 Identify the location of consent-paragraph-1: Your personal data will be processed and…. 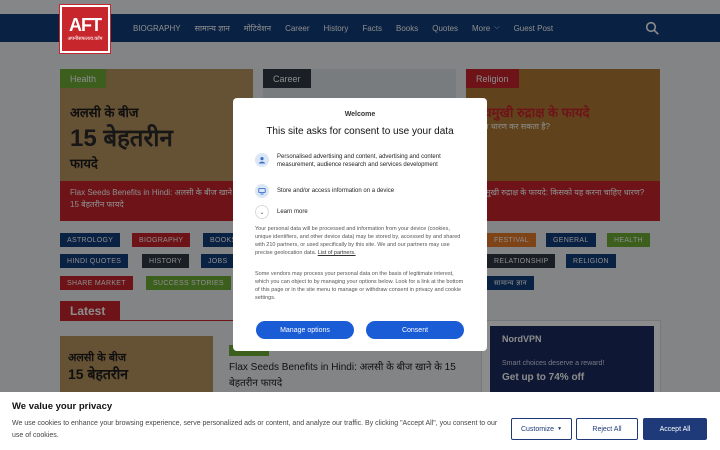
(361, 241).